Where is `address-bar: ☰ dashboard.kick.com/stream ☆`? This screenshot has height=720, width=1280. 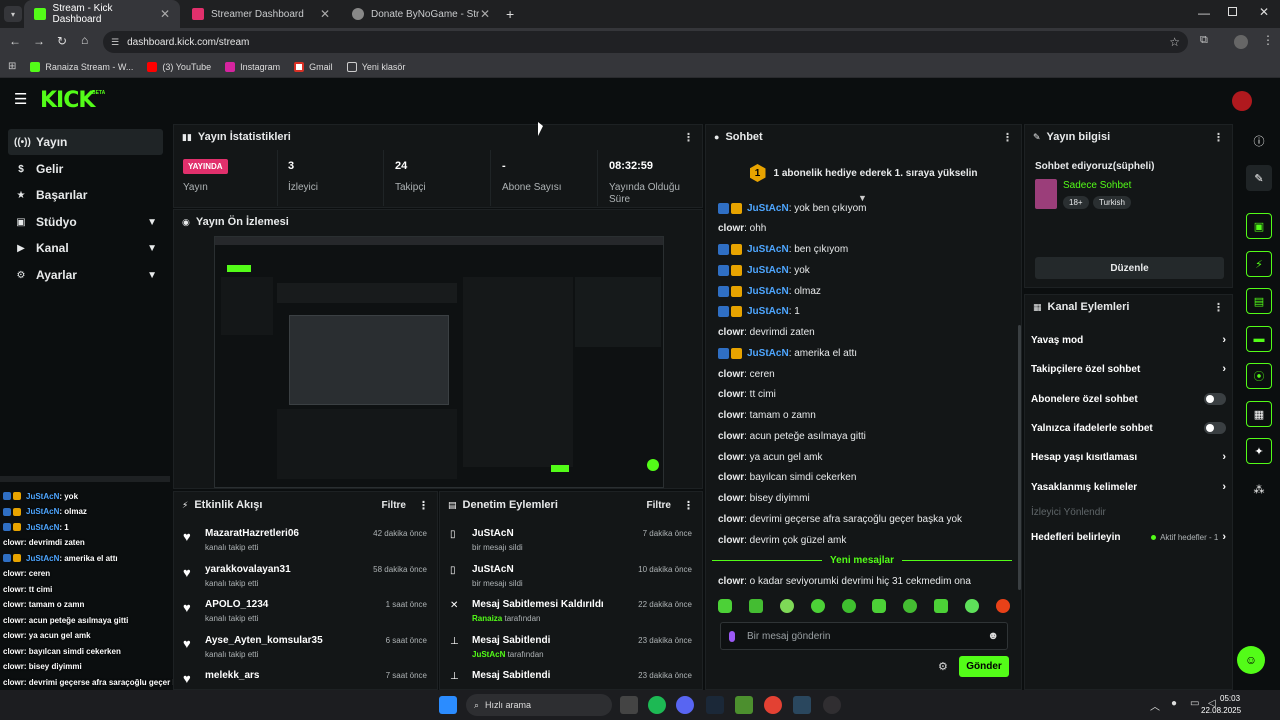 address-bar: ☰ dashboard.kick.com/stream ☆ is located at coordinates (645, 42).